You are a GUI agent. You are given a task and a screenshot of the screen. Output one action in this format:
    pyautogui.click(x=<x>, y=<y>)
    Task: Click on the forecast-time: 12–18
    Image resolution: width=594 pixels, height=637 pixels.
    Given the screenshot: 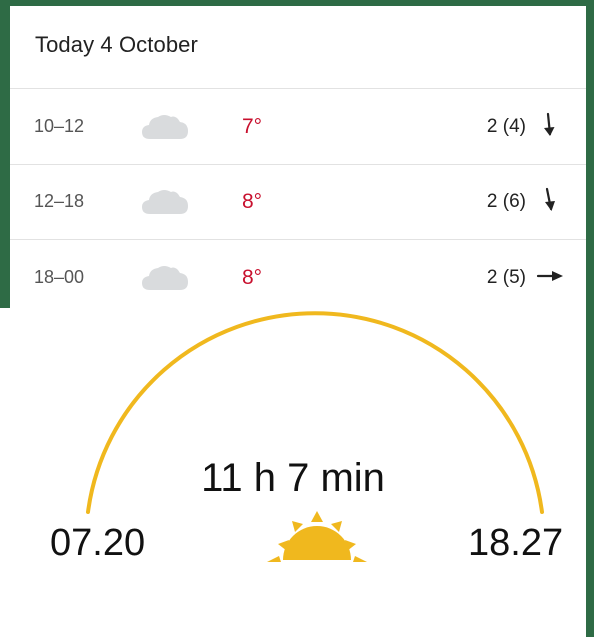 What is the action you would take?
    pyautogui.click(x=59, y=201)
    